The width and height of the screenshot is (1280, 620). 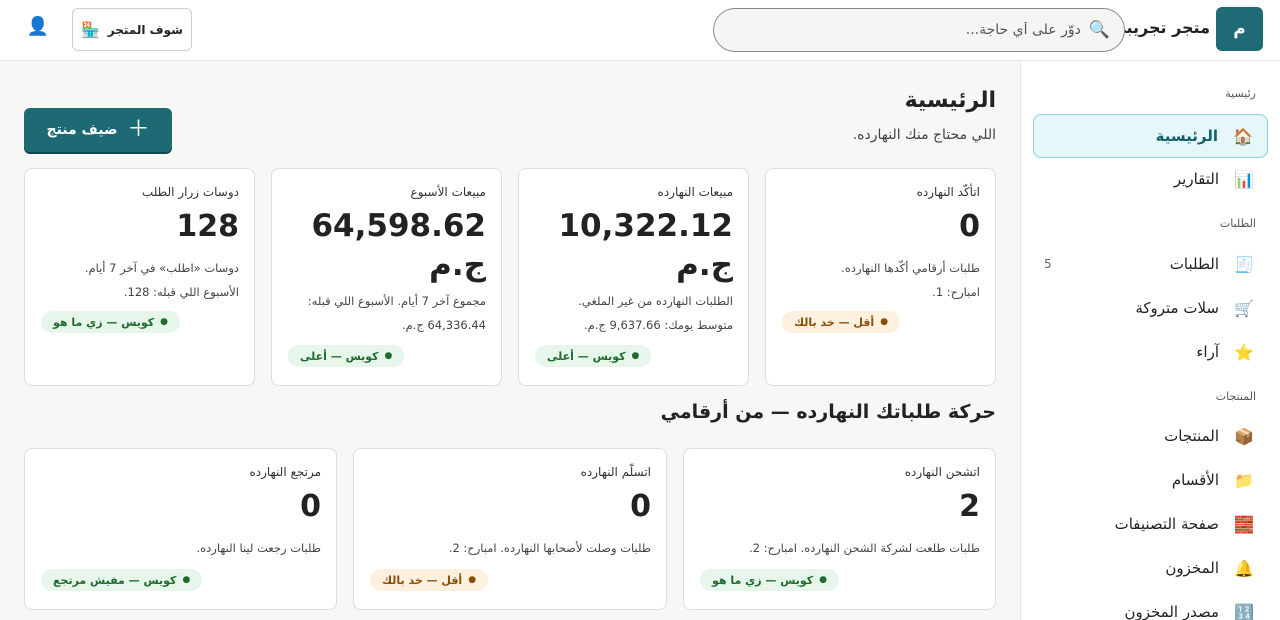 I want to click on sidebar-item-home: 🏠 الرئيسية, so click(x=1150, y=136).